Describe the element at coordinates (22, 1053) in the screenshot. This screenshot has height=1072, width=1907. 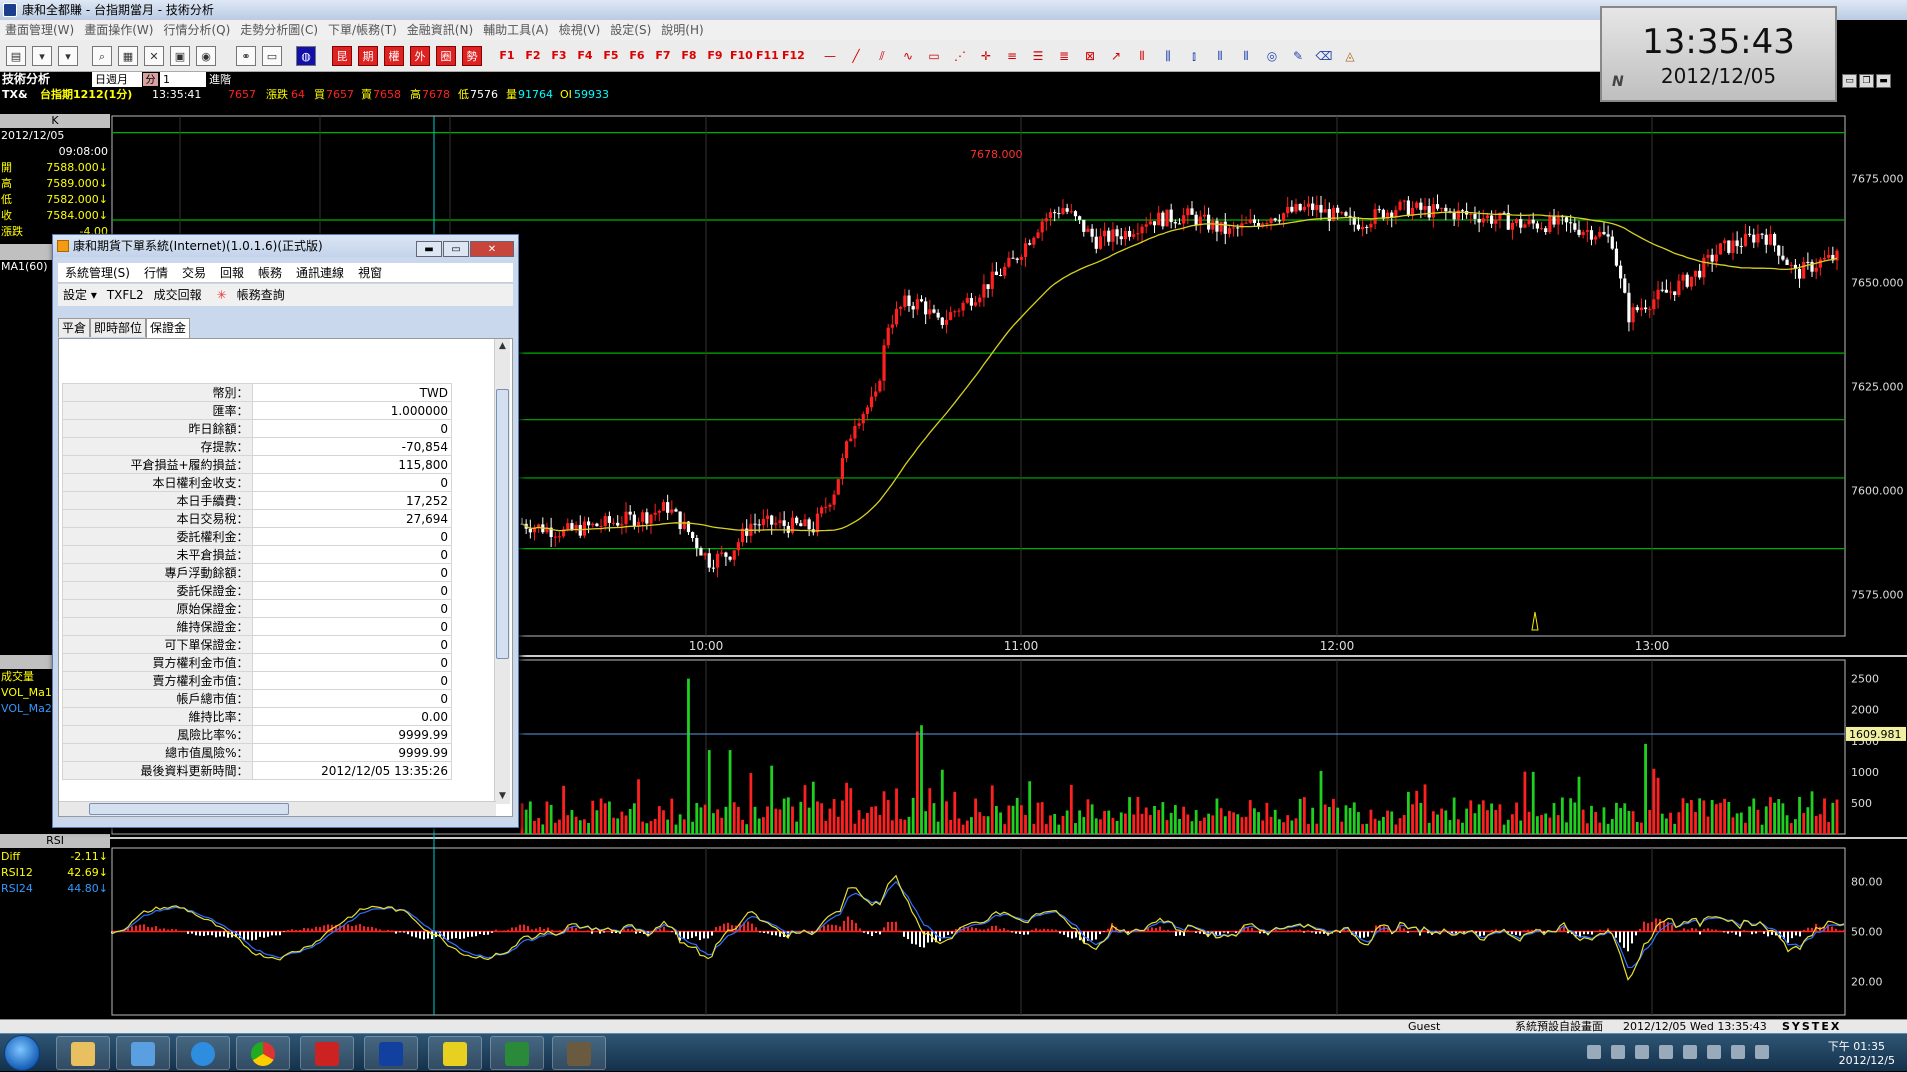
I see `start-button` at that location.